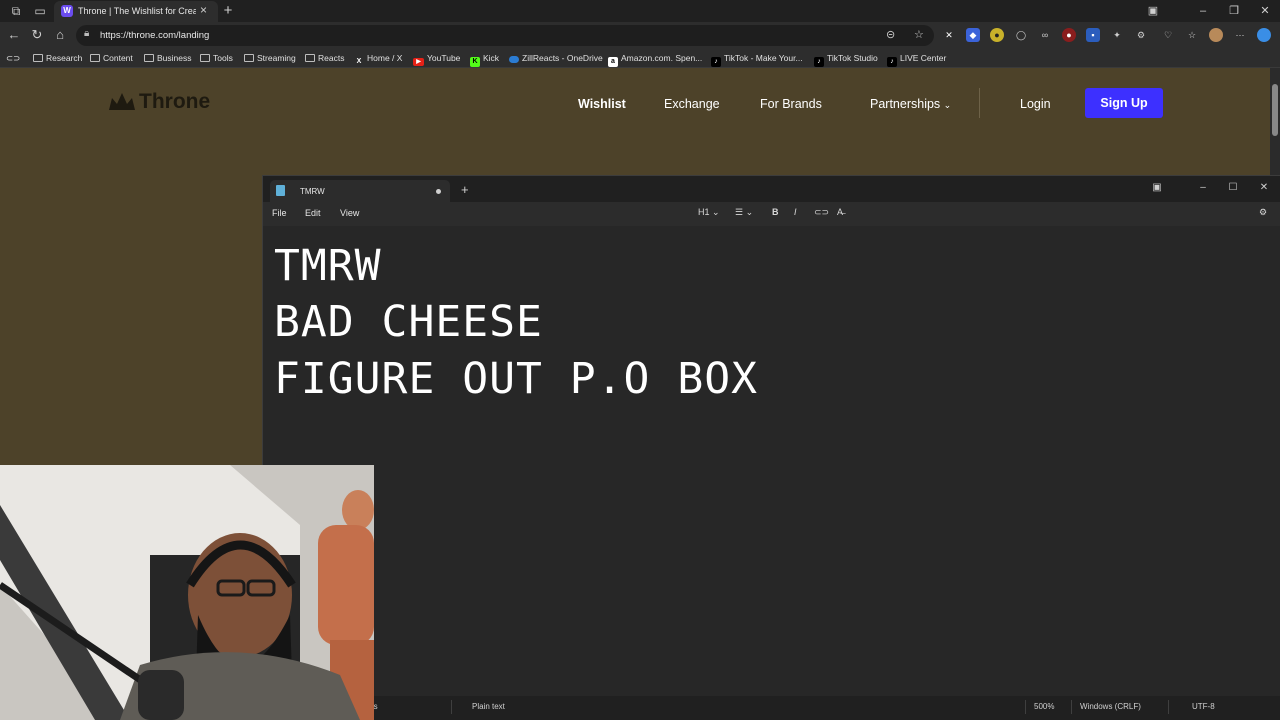 This screenshot has width=1280, height=720. What do you see at coordinates (349, 213) in the screenshot?
I see `menu-view: View` at bounding box center [349, 213].